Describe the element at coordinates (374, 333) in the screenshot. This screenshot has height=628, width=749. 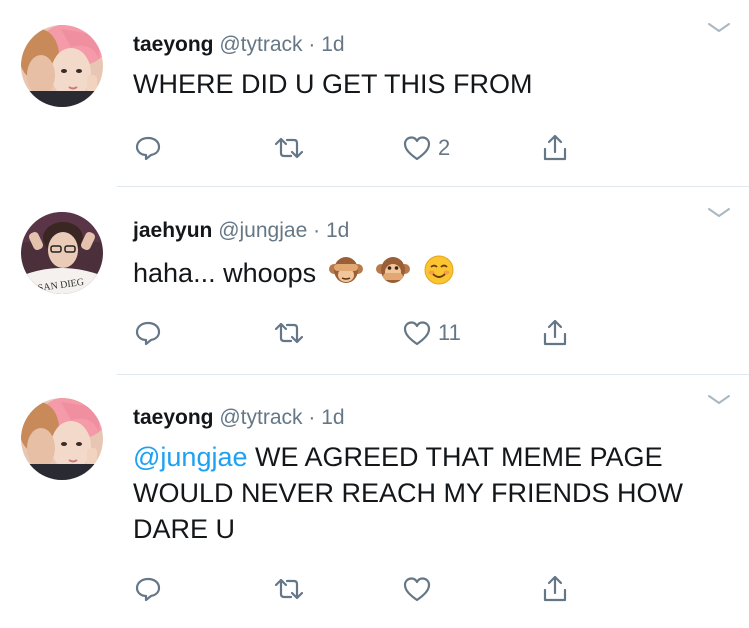
I see `tweet-actions: 11` at that location.